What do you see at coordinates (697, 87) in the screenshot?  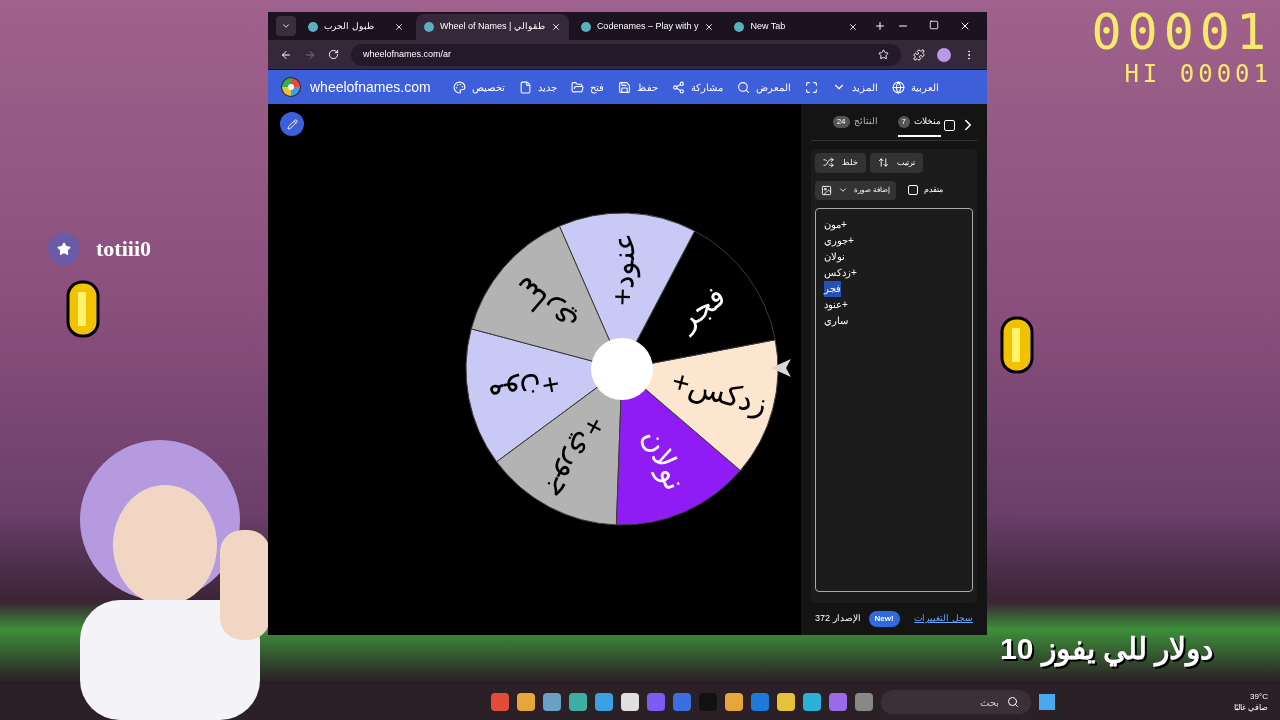 I see `nav-button: مشاركة` at bounding box center [697, 87].